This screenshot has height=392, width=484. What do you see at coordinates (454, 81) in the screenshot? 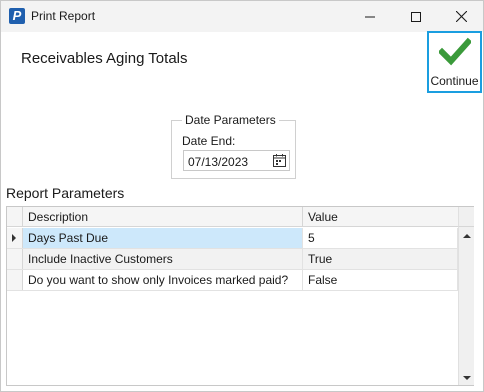
I see `continue-label: Continue` at bounding box center [454, 81].